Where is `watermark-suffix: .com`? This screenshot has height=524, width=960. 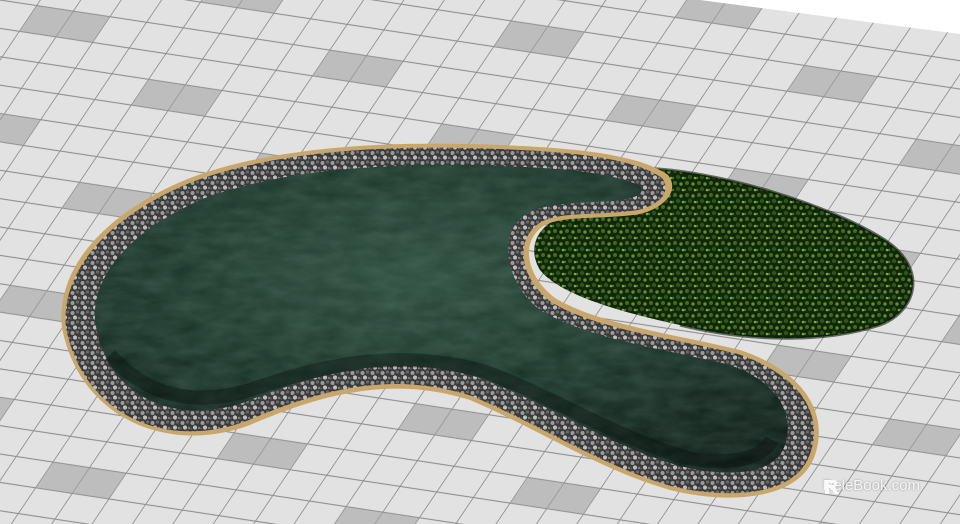
watermark-suffix: .com is located at coordinates (903, 485).